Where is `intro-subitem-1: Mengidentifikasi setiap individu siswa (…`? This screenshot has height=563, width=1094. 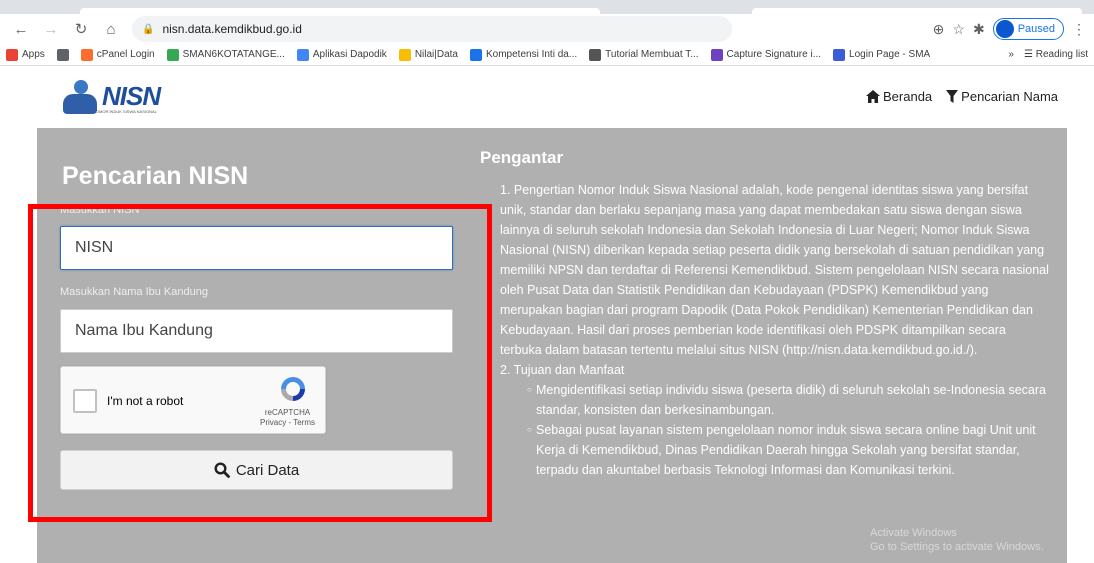 intro-subitem-1: Mengidentifikasi setiap individu siswa (… is located at coordinates (775, 400).